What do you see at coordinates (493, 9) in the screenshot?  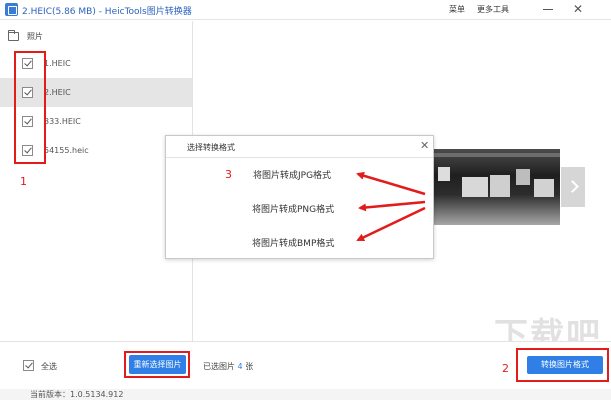 I see `more-tools-button: 更多工具` at bounding box center [493, 9].